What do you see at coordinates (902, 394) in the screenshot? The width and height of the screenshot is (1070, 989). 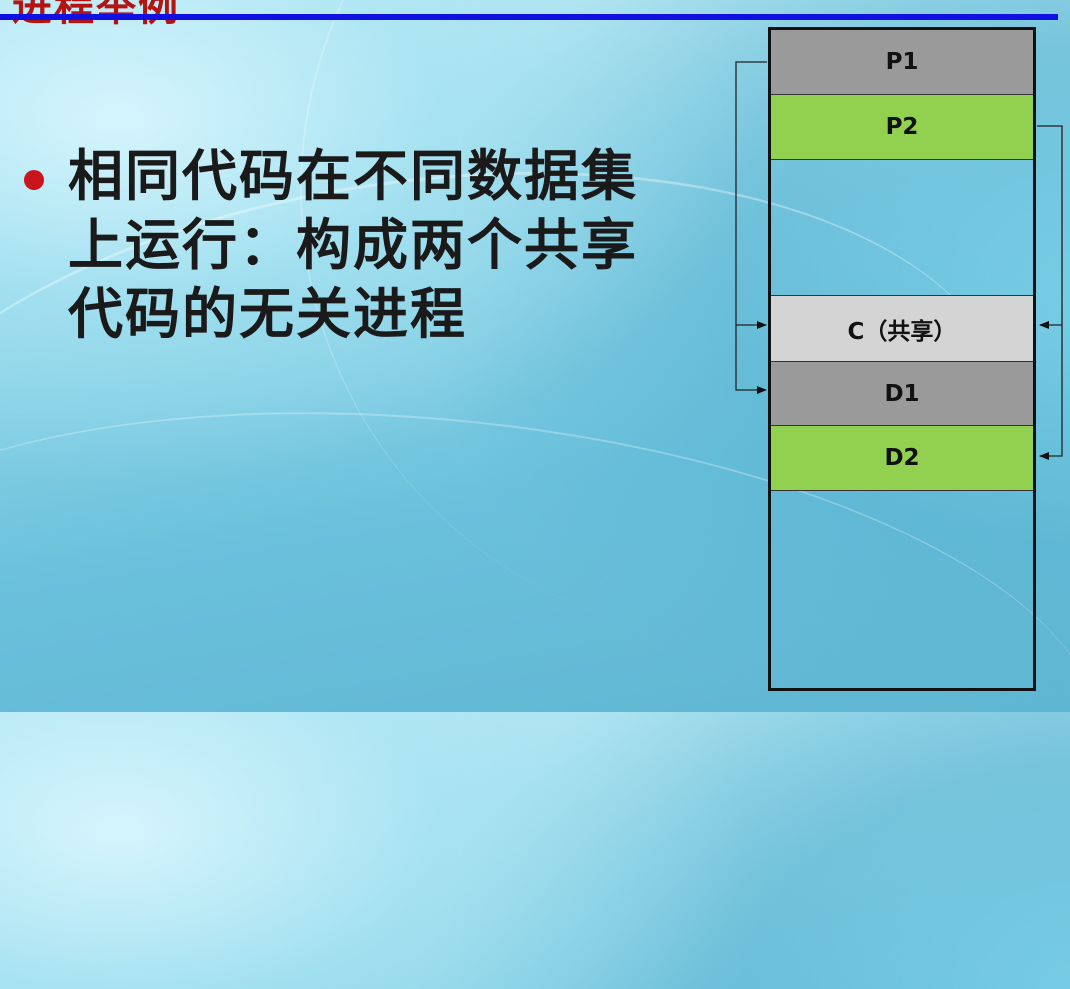 I see `segment-d1: D1` at bounding box center [902, 394].